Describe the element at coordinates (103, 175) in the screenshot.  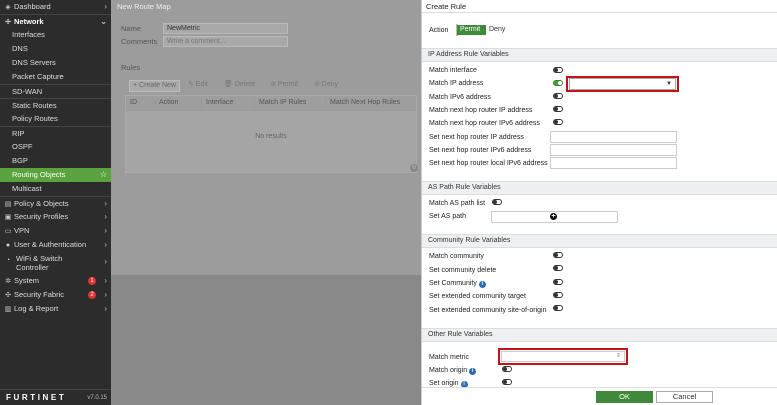
I see `star-icon: ☆` at that location.